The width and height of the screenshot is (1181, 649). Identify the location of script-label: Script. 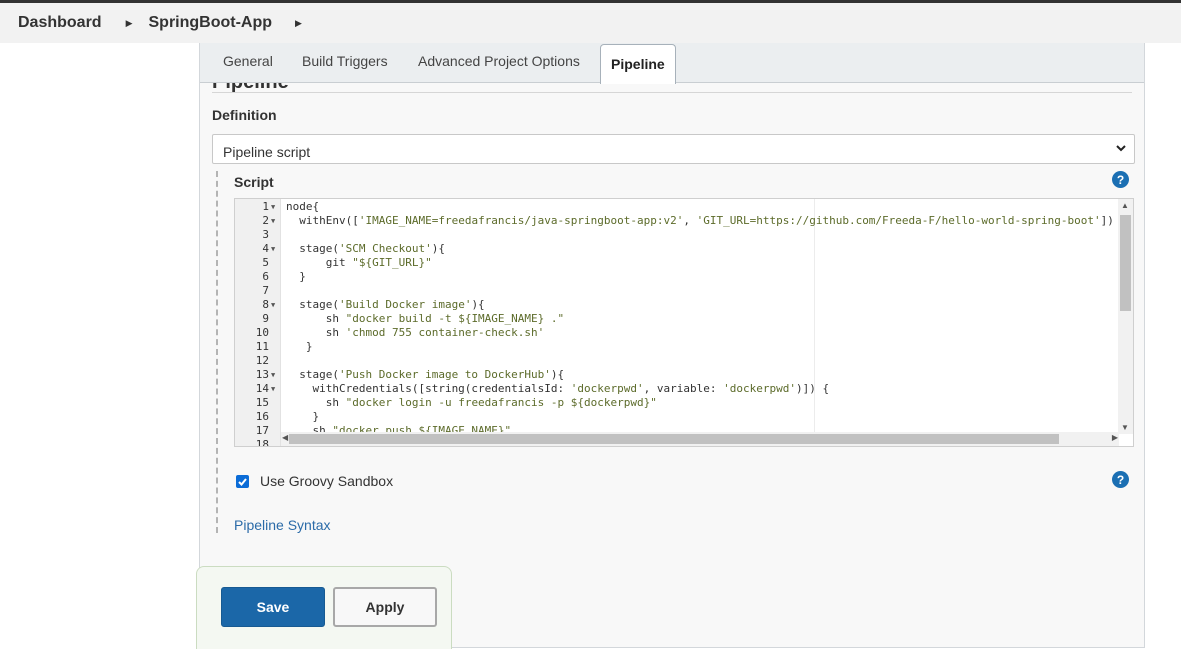
(254, 182).